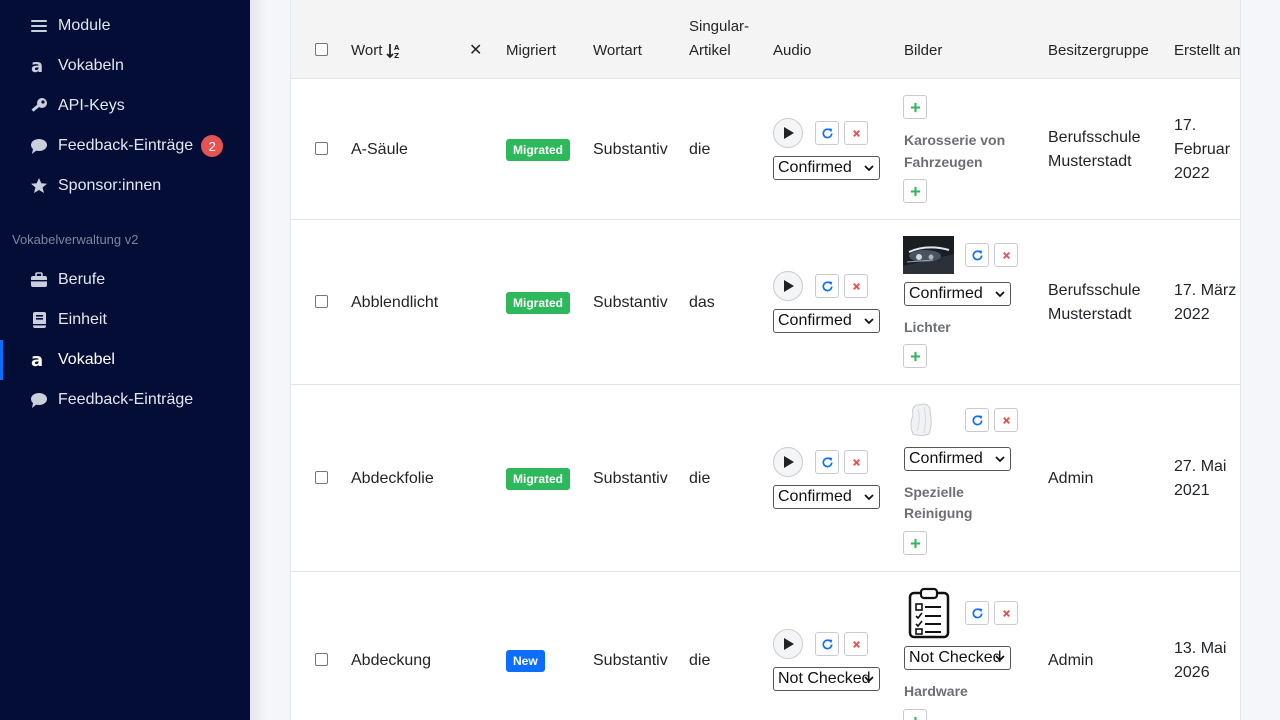 This screenshot has width=1280, height=720. Describe the element at coordinates (321, 49) in the screenshot. I see `select-all-checkbox` at that location.